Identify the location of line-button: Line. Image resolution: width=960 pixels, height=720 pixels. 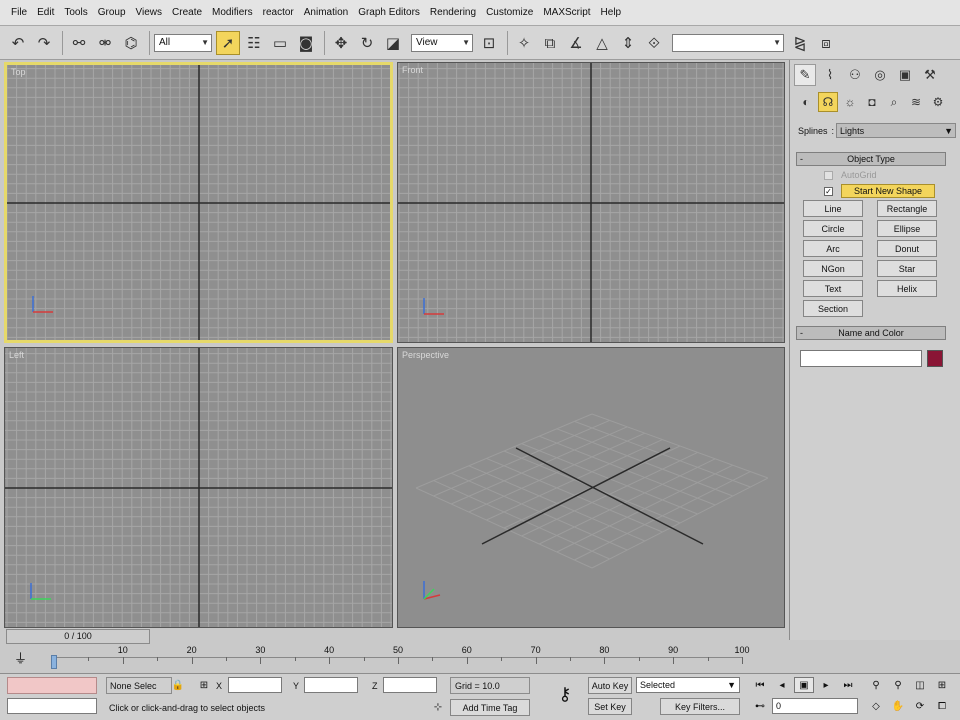
(833, 208).